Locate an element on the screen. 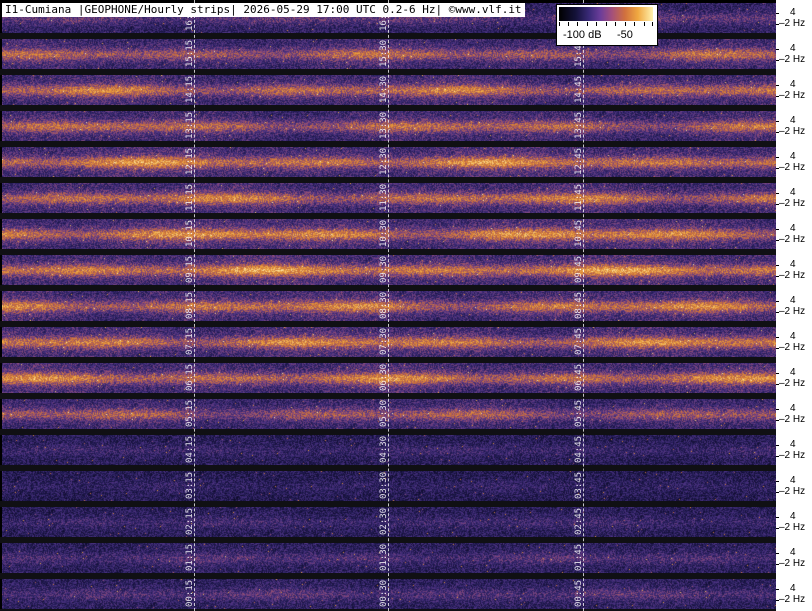  colorbar-ticks is located at coordinates (606, 24).